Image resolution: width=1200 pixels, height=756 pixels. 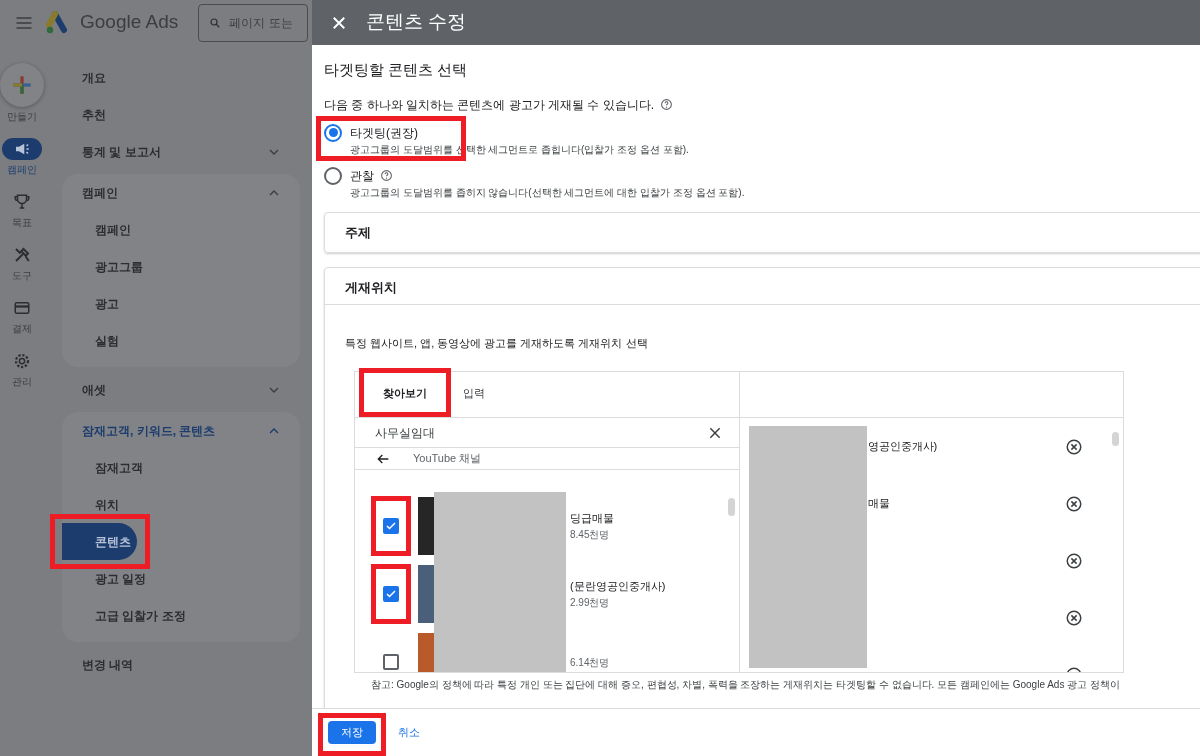 I want to click on subscriber-count: 8.45천명, so click(x=590, y=534).